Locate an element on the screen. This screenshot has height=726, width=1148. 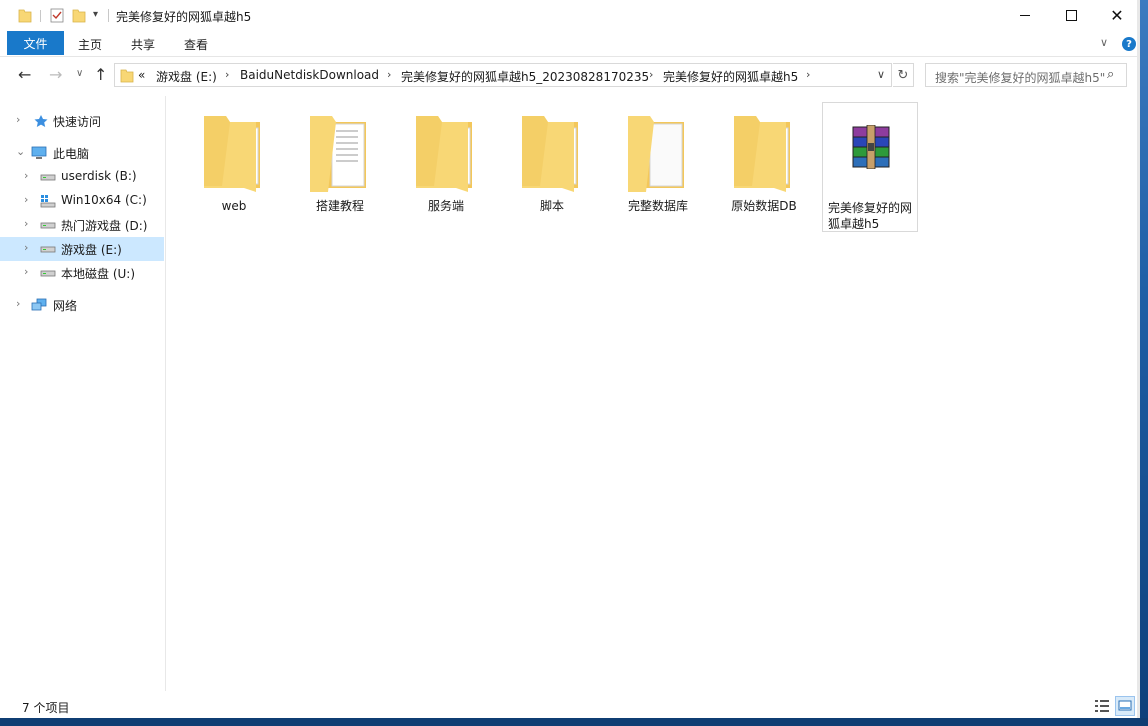
new-folder-icon is located at coordinates (79, 15).